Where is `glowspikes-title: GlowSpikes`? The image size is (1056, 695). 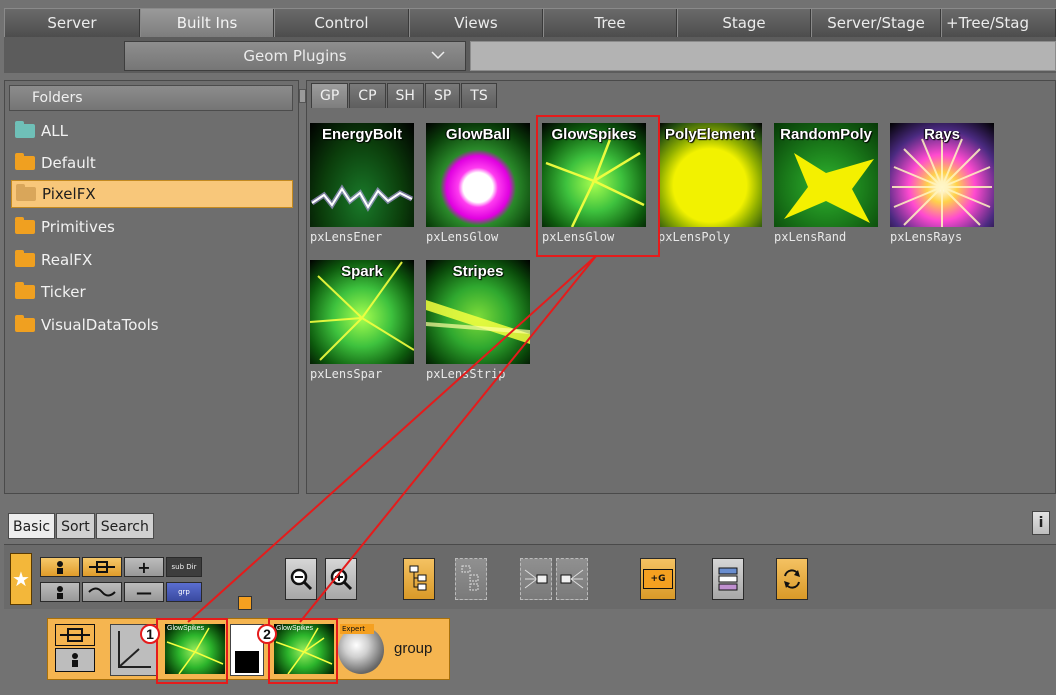 glowspikes-title: GlowSpikes is located at coordinates (594, 134).